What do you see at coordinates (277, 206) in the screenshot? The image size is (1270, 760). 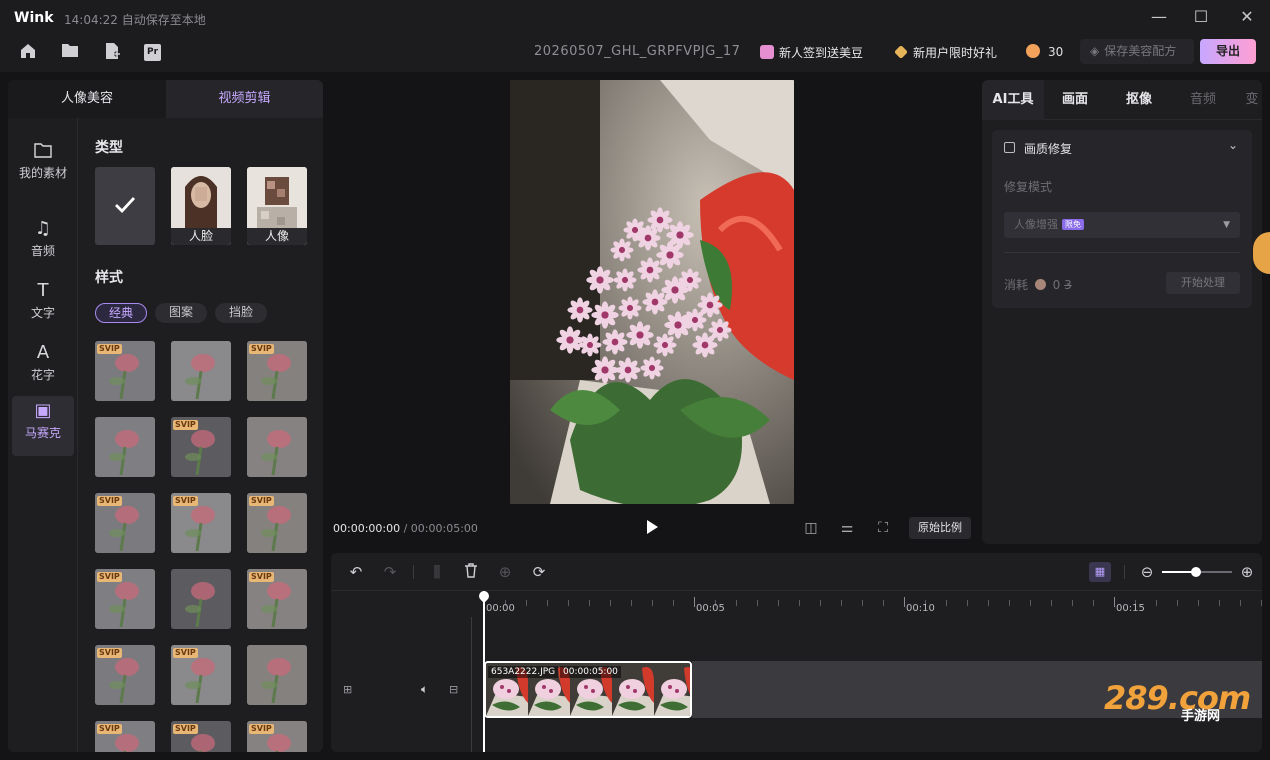 I see `type-portrait: 人像` at bounding box center [277, 206].